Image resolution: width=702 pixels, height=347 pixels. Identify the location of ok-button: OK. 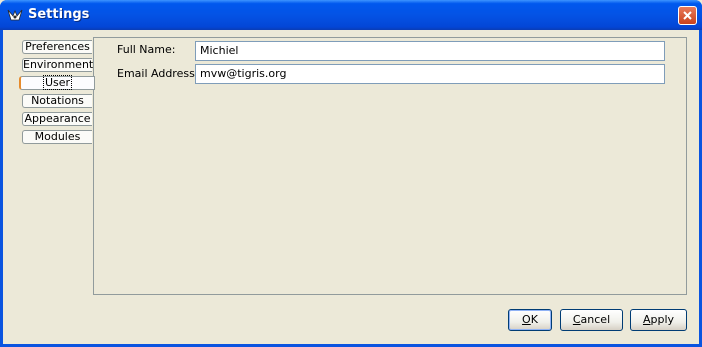
(530, 320).